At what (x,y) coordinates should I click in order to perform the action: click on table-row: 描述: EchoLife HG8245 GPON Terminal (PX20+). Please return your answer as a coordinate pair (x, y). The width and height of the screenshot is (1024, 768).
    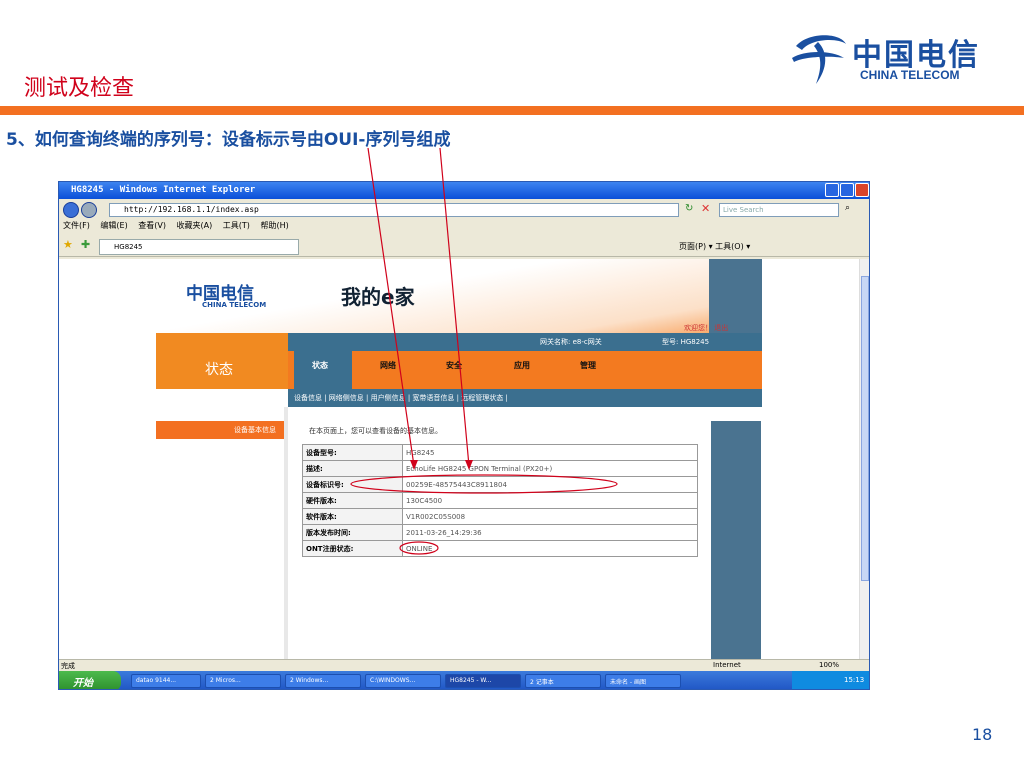
    Looking at the image, I should click on (500, 468).